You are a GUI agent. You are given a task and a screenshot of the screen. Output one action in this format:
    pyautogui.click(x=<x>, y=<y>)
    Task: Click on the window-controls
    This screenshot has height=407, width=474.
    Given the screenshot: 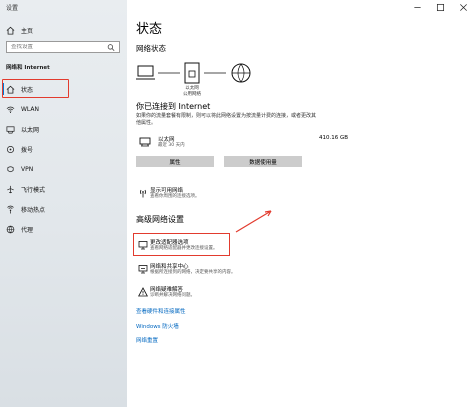 What is the action you would take?
    pyautogui.click(x=440, y=7)
    